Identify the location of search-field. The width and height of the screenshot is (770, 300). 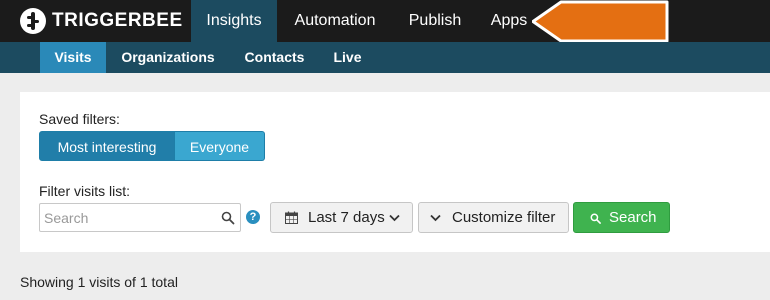
(140, 217).